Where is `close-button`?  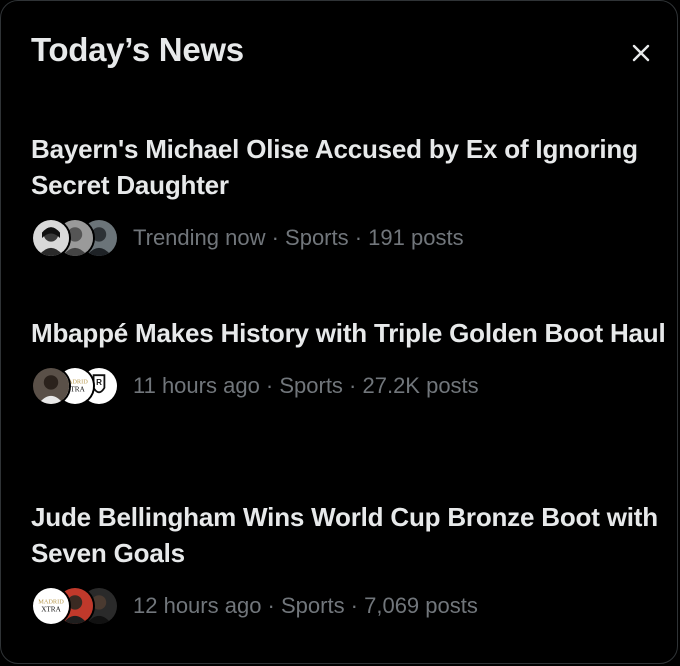 close-button is located at coordinates (641, 53).